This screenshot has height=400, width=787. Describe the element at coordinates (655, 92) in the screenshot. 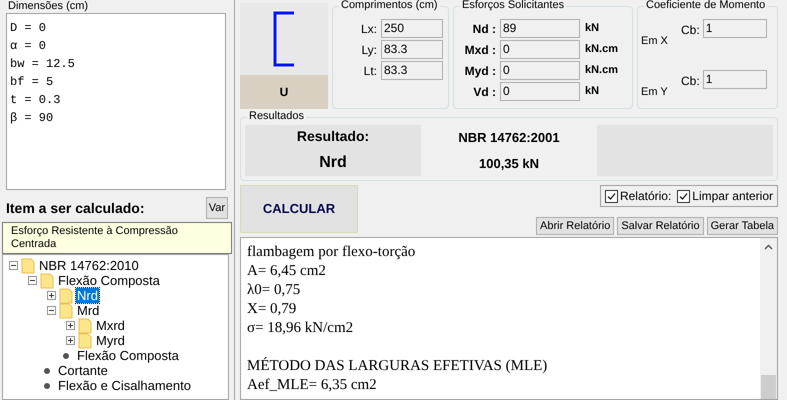

I see `axis-label: Em Y` at that location.